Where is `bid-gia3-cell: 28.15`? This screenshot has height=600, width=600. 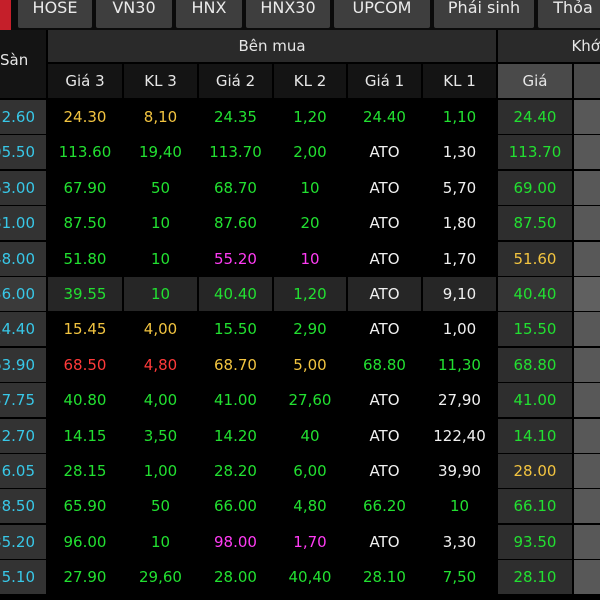
bid-gia3-cell: 28.15 is located at coordinates (85, 471).